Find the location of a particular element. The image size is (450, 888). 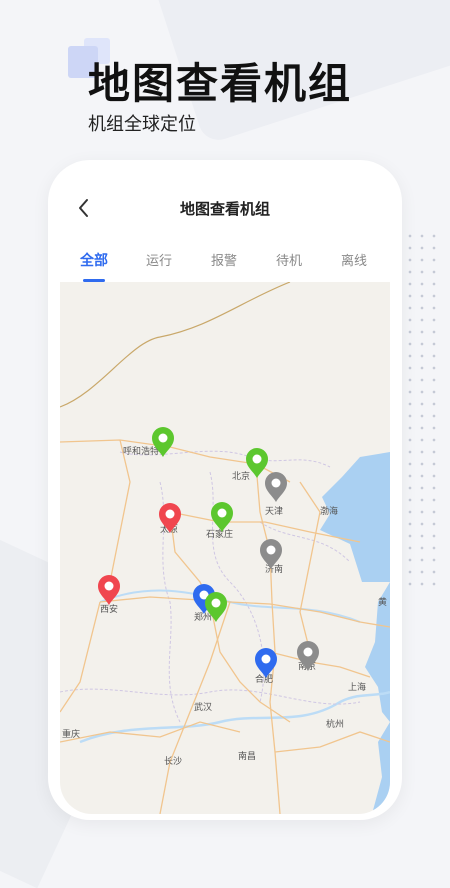

city-label-shanghai: 上海 is located at coordinates (357, 687).